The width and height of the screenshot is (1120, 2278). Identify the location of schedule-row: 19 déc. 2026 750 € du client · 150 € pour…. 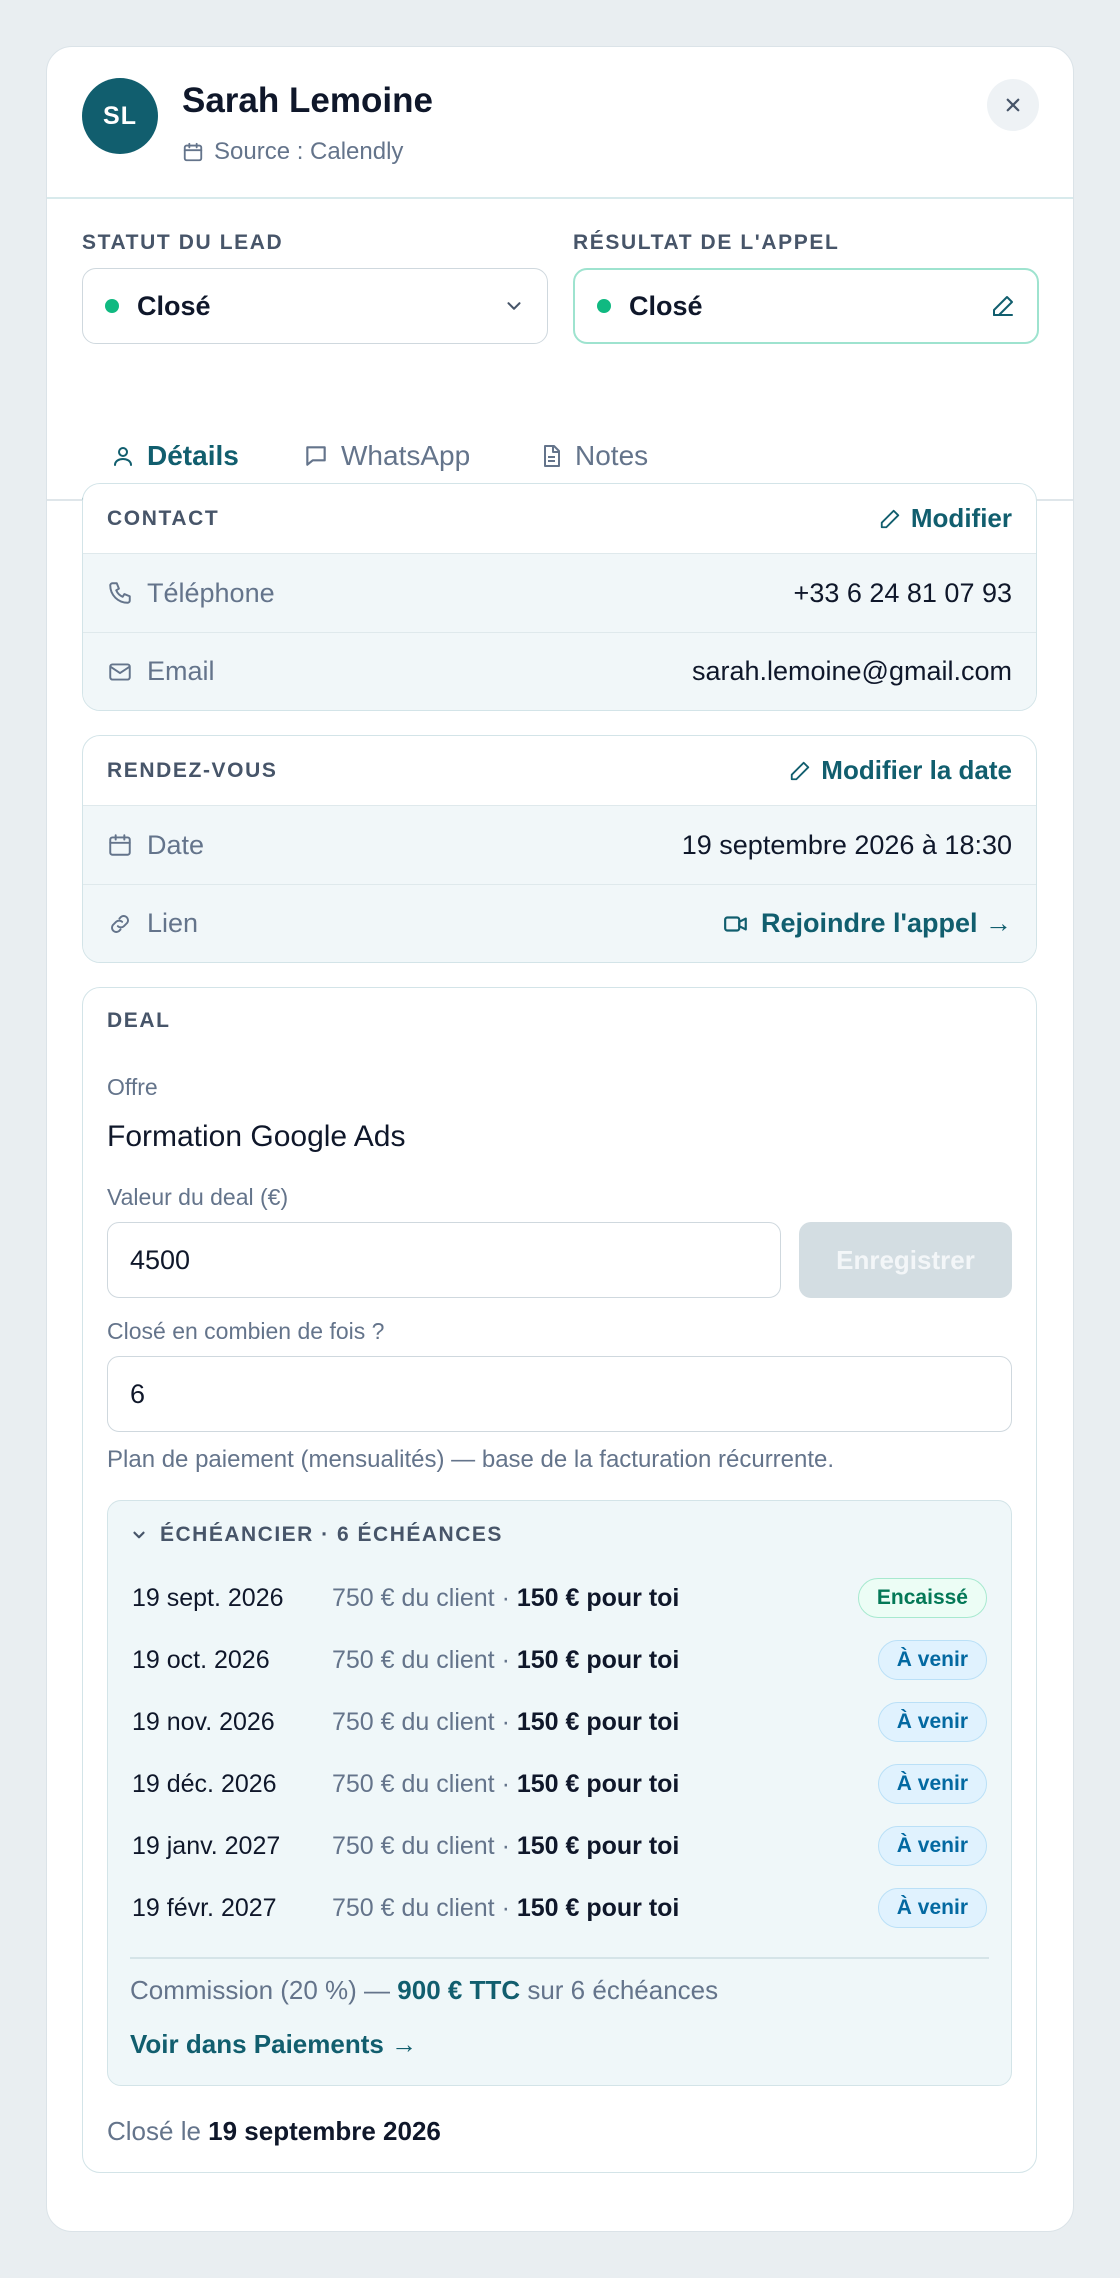
(559, 1784).